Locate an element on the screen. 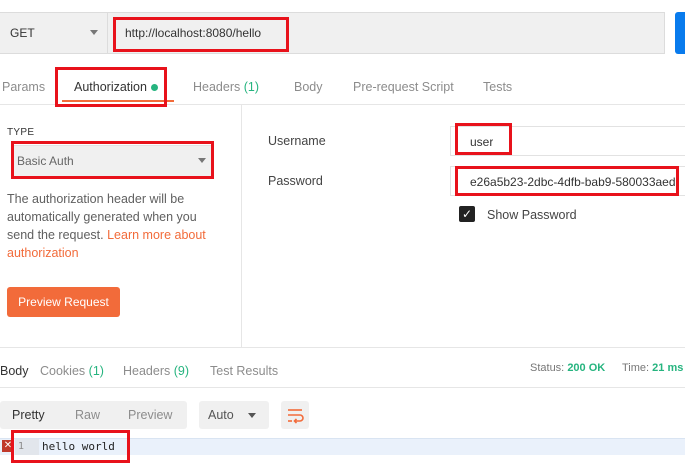 This screenshot has width=685, height=472. password-label: Password is located at coordinates (295, 181).